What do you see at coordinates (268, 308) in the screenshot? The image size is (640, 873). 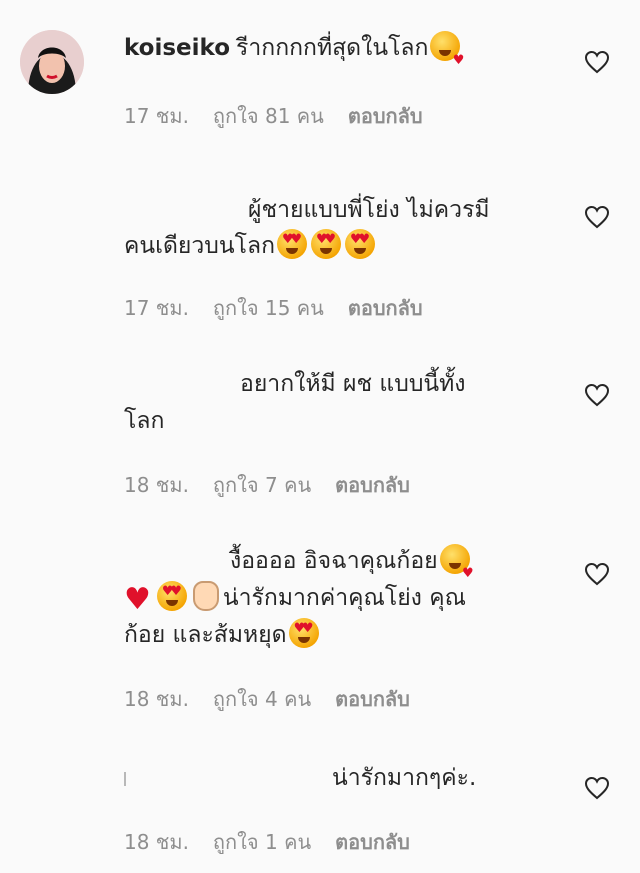 I see `comment-likes: ถูกใจ 15 คน` at bounding box center [268, 308].